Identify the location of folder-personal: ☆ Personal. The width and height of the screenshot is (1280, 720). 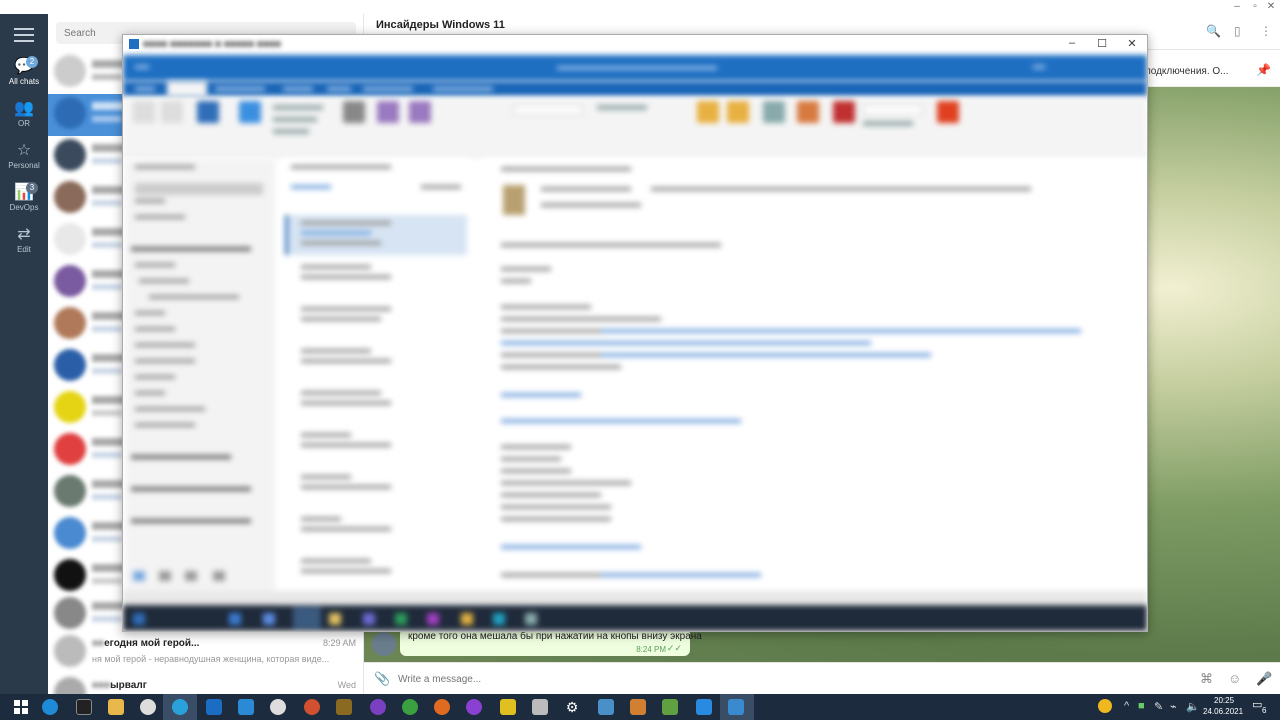
(24, 160).